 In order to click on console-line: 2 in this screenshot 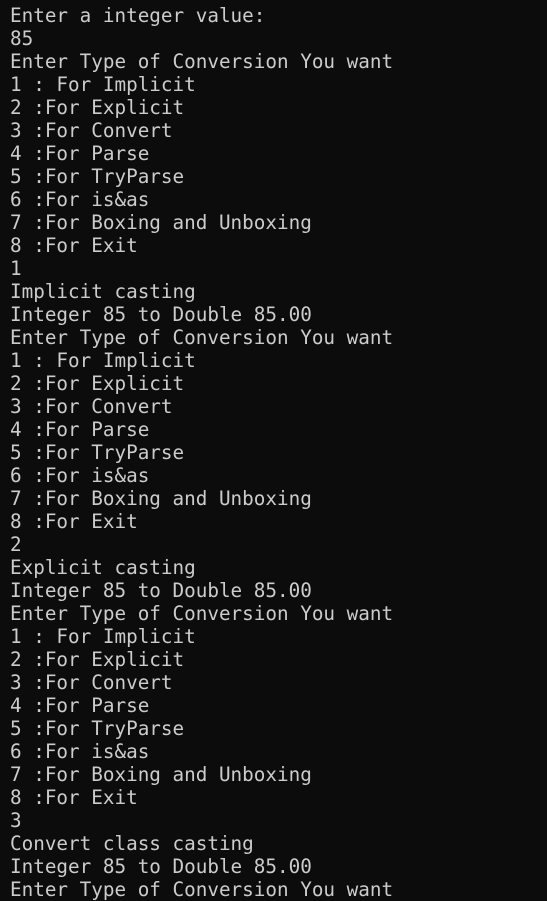, I will do `click(16, 544)`.